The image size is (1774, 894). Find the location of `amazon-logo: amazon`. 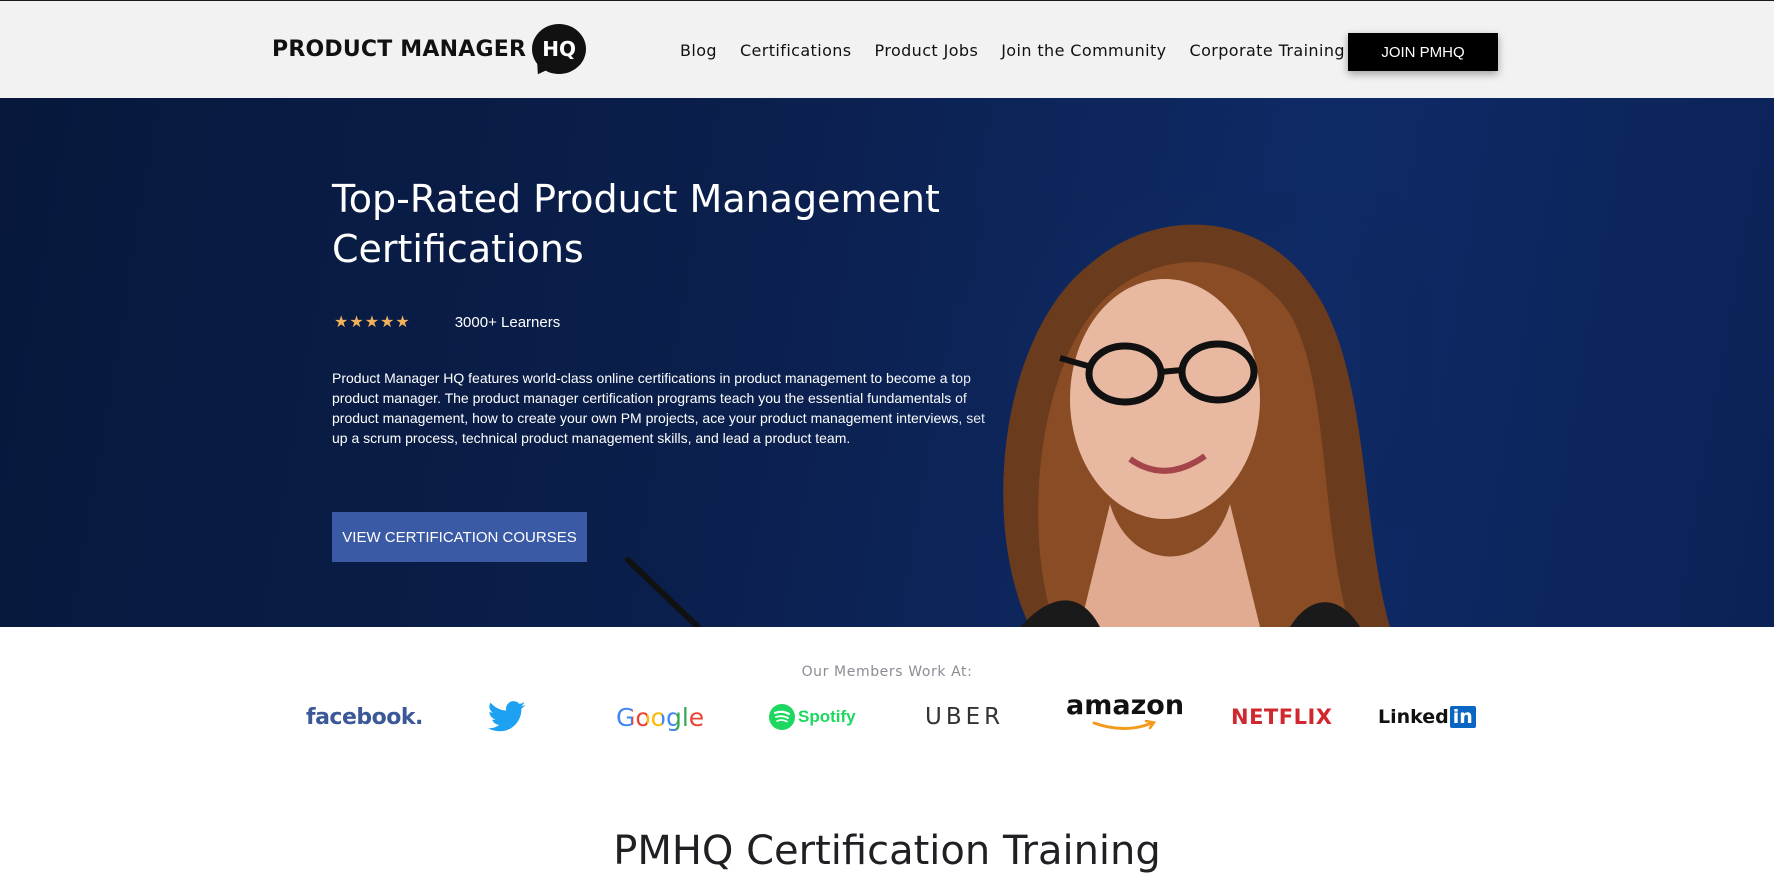

amazon-logo: amazon is located at coordinates (1125, 712).